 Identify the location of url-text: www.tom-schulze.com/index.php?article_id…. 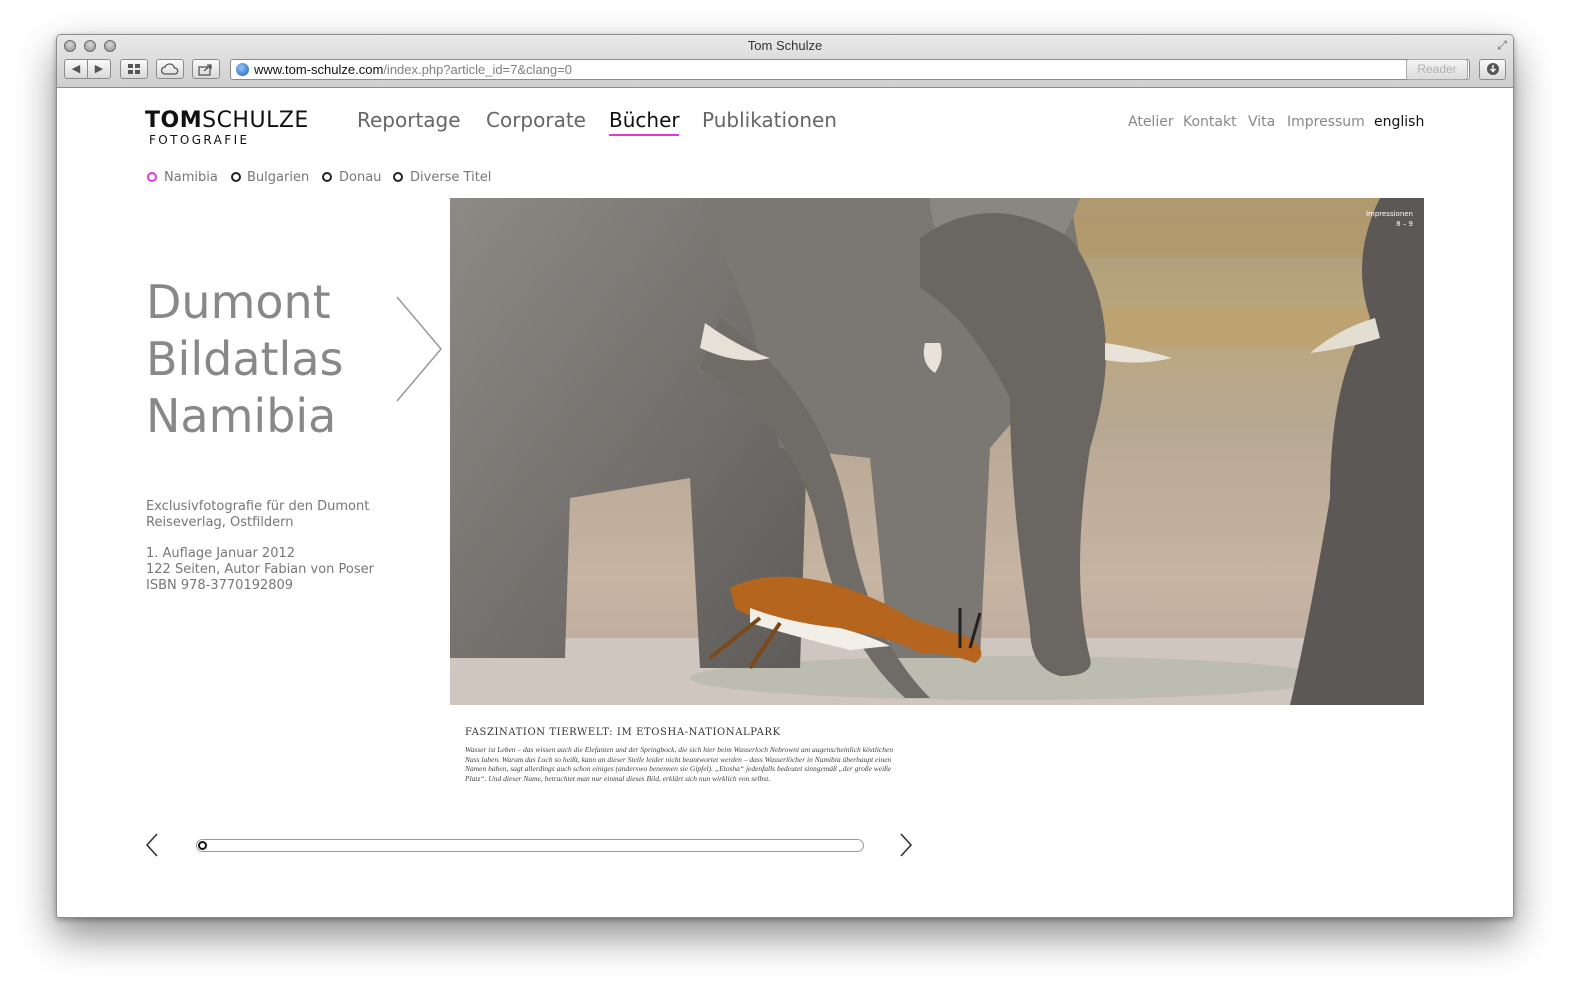
(413, 69).